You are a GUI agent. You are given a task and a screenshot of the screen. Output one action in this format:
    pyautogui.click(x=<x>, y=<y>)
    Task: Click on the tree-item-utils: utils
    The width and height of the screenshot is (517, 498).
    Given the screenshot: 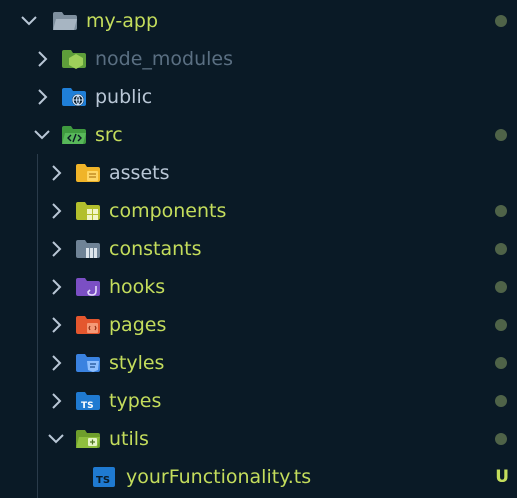 What is the action you would take?
    pyautogui.click(x=258, y=439)
    